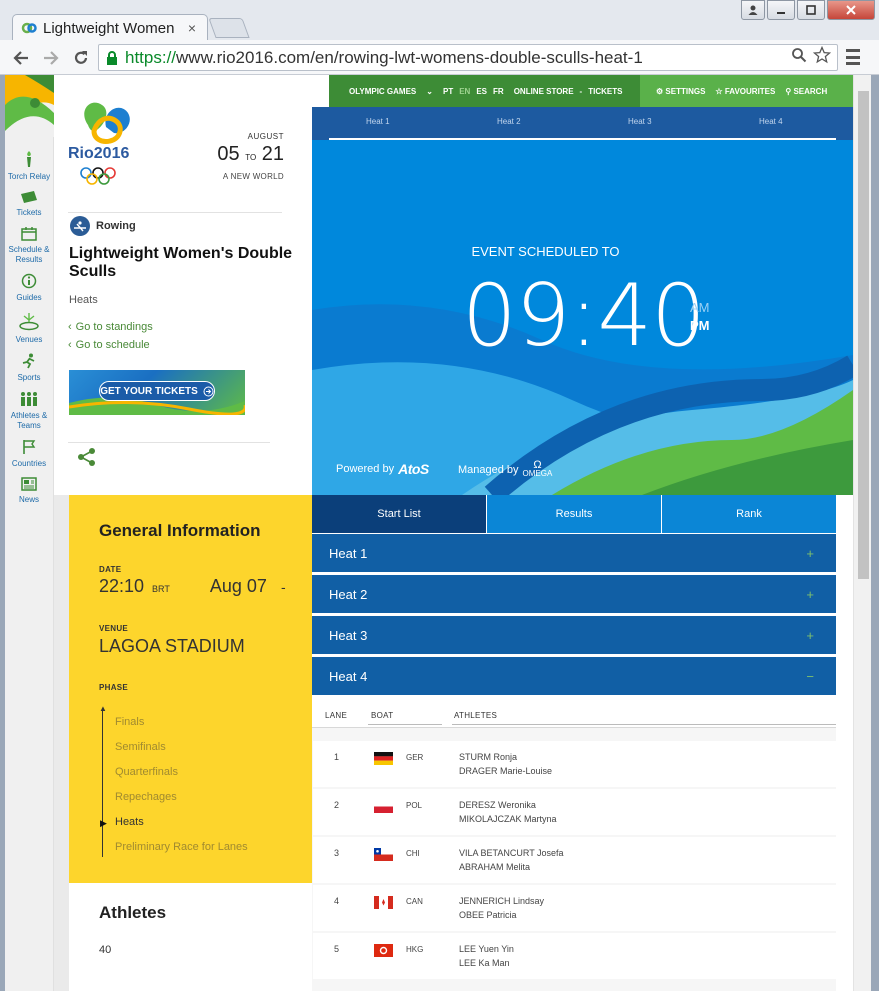 The height and width of the screenshot is (991, 879). I want to click on phase-item: Preliminary Race for Lanes, so click(181, 847).